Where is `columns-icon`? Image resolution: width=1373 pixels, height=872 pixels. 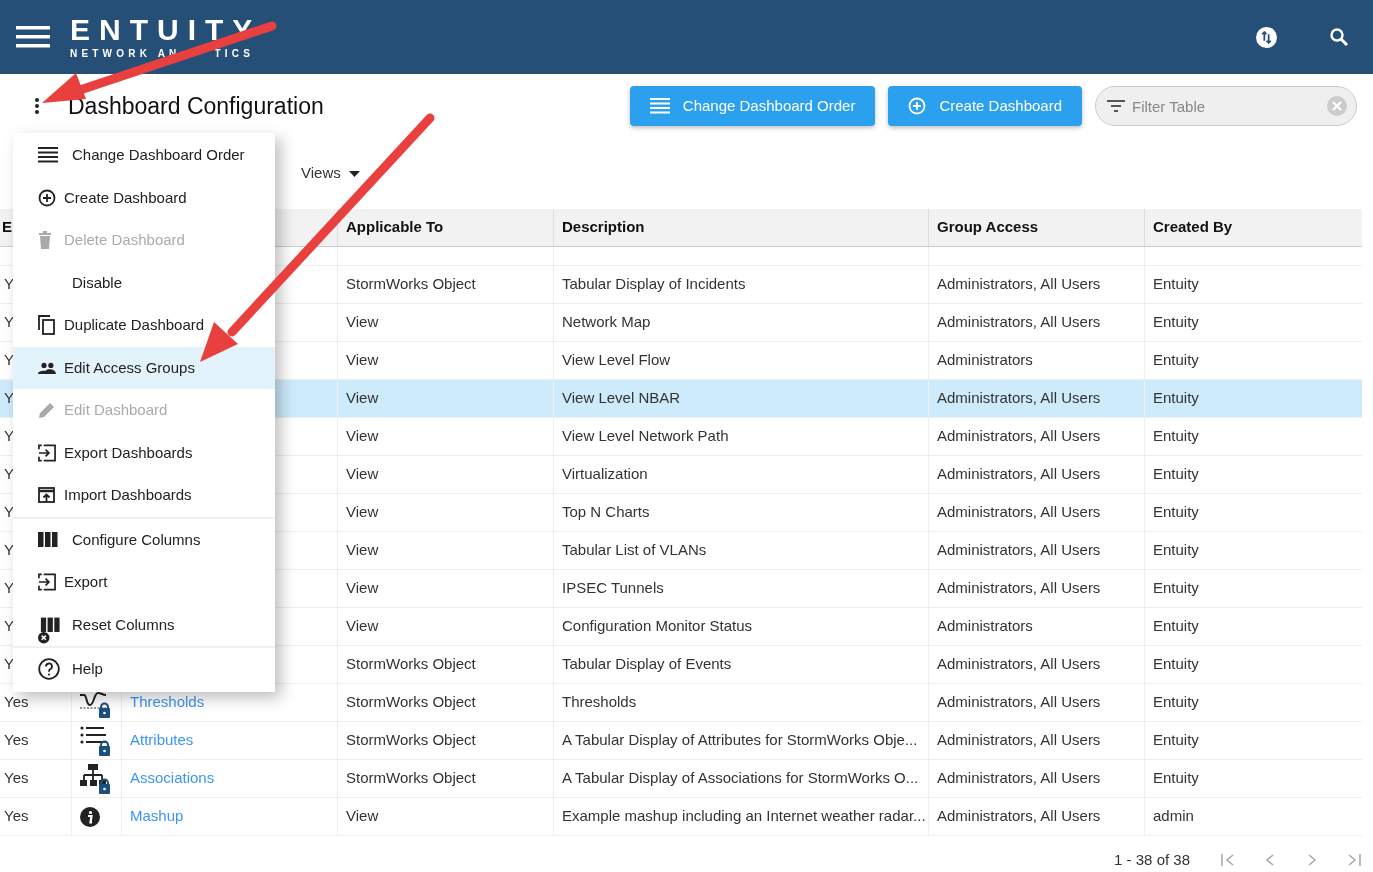
columns-icon is located at coordinates (48, 540).